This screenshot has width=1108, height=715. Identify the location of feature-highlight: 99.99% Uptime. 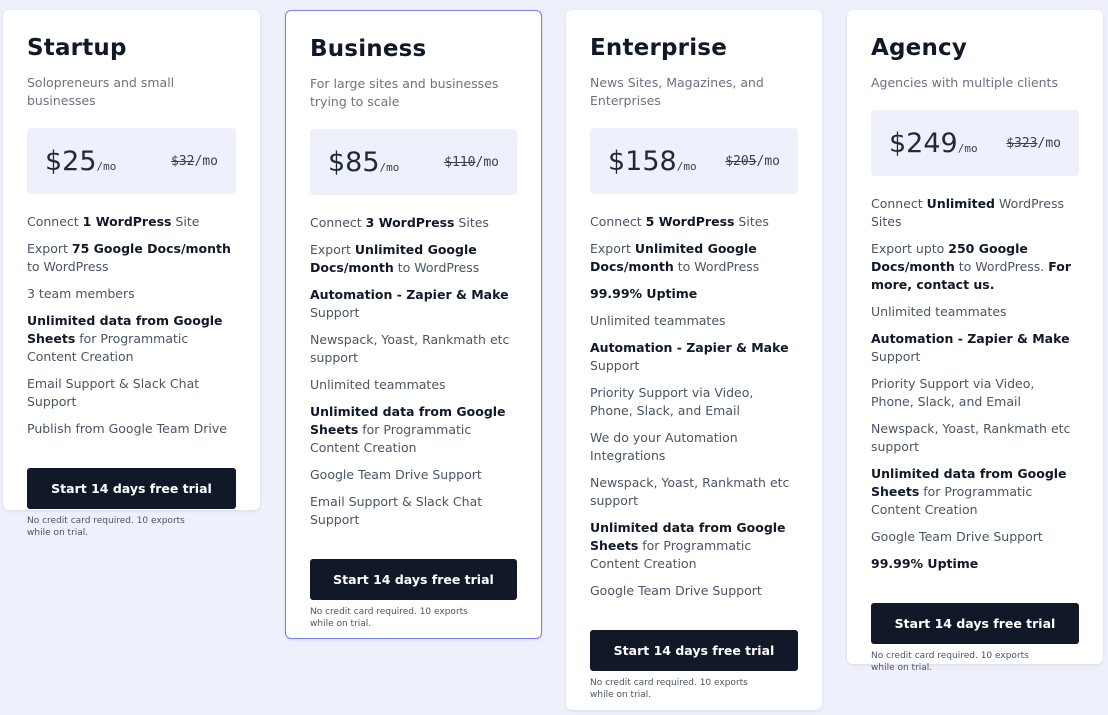
(644, 293).